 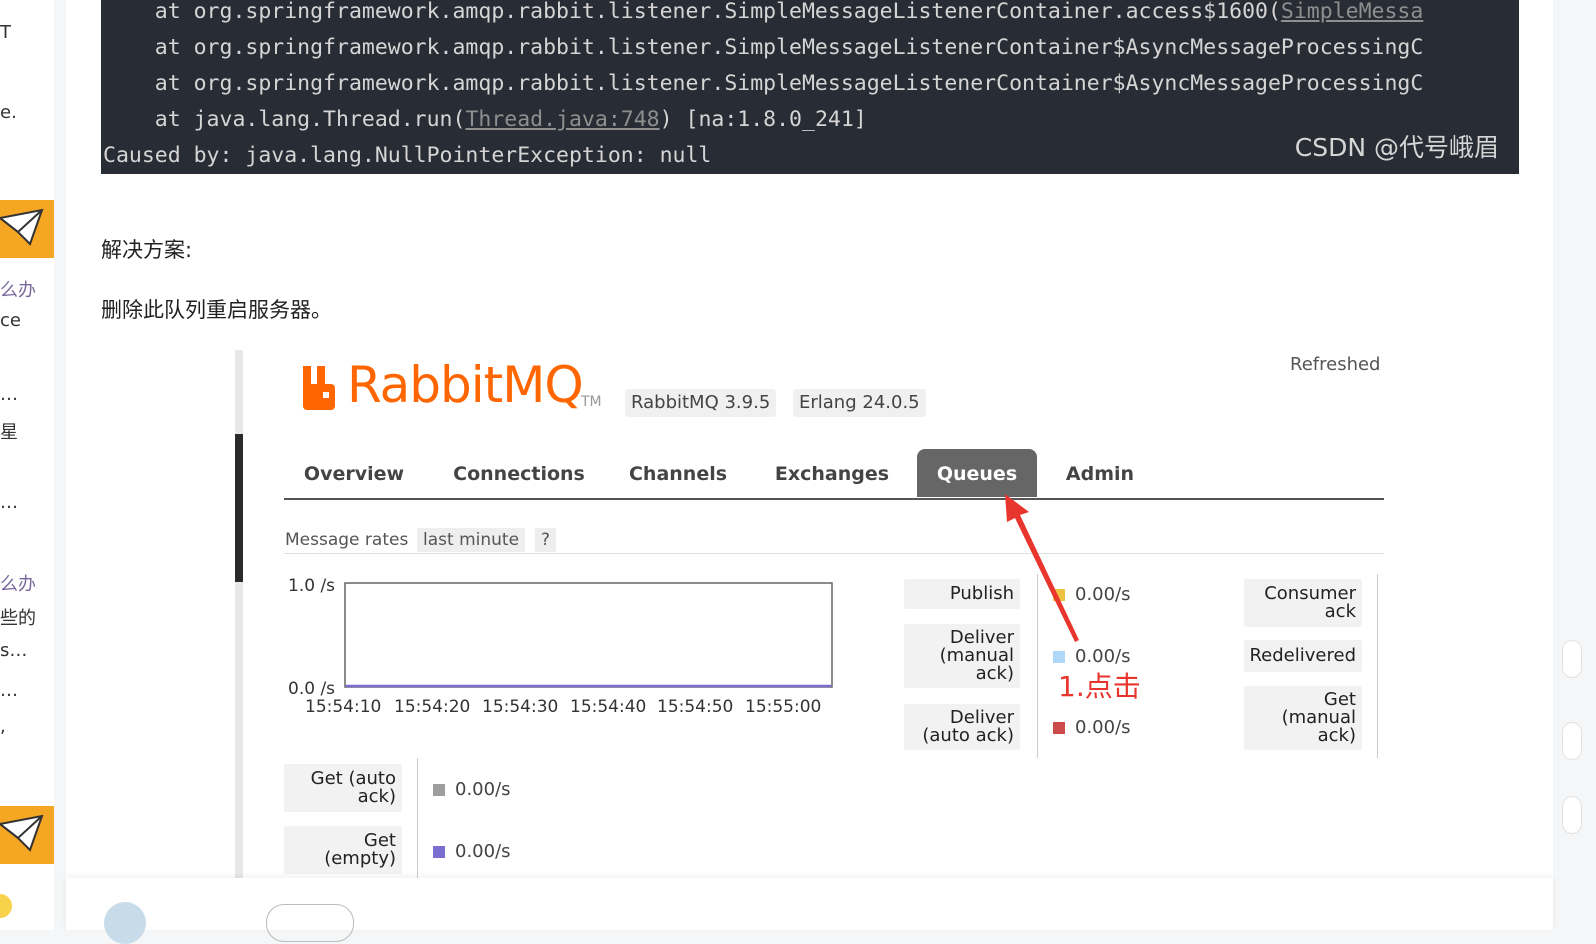 I want to click on sidebar-text: 星, so click(x=9, y=432).